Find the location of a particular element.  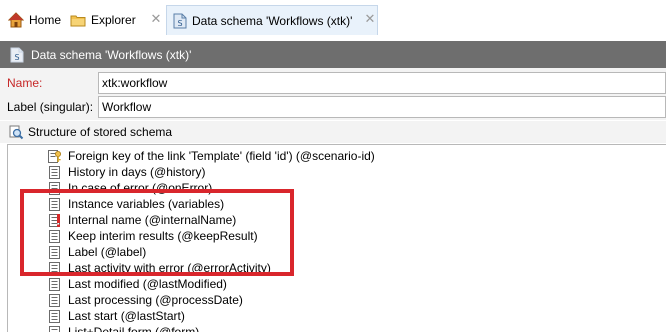

tree-item-label: Last processing (@processDate) is located at coordinates (155, 300).